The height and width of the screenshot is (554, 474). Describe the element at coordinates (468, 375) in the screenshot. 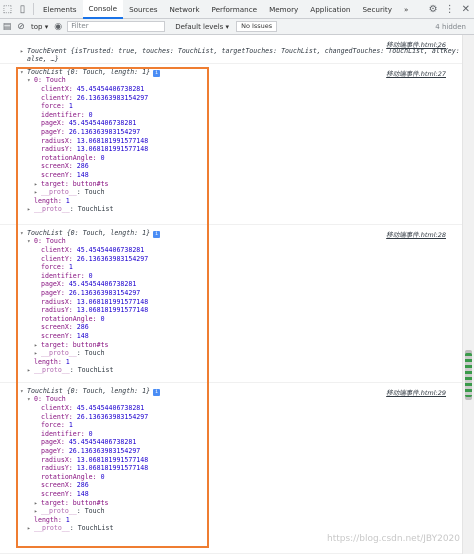

I see `scrollbar-thumb-art` at that location.